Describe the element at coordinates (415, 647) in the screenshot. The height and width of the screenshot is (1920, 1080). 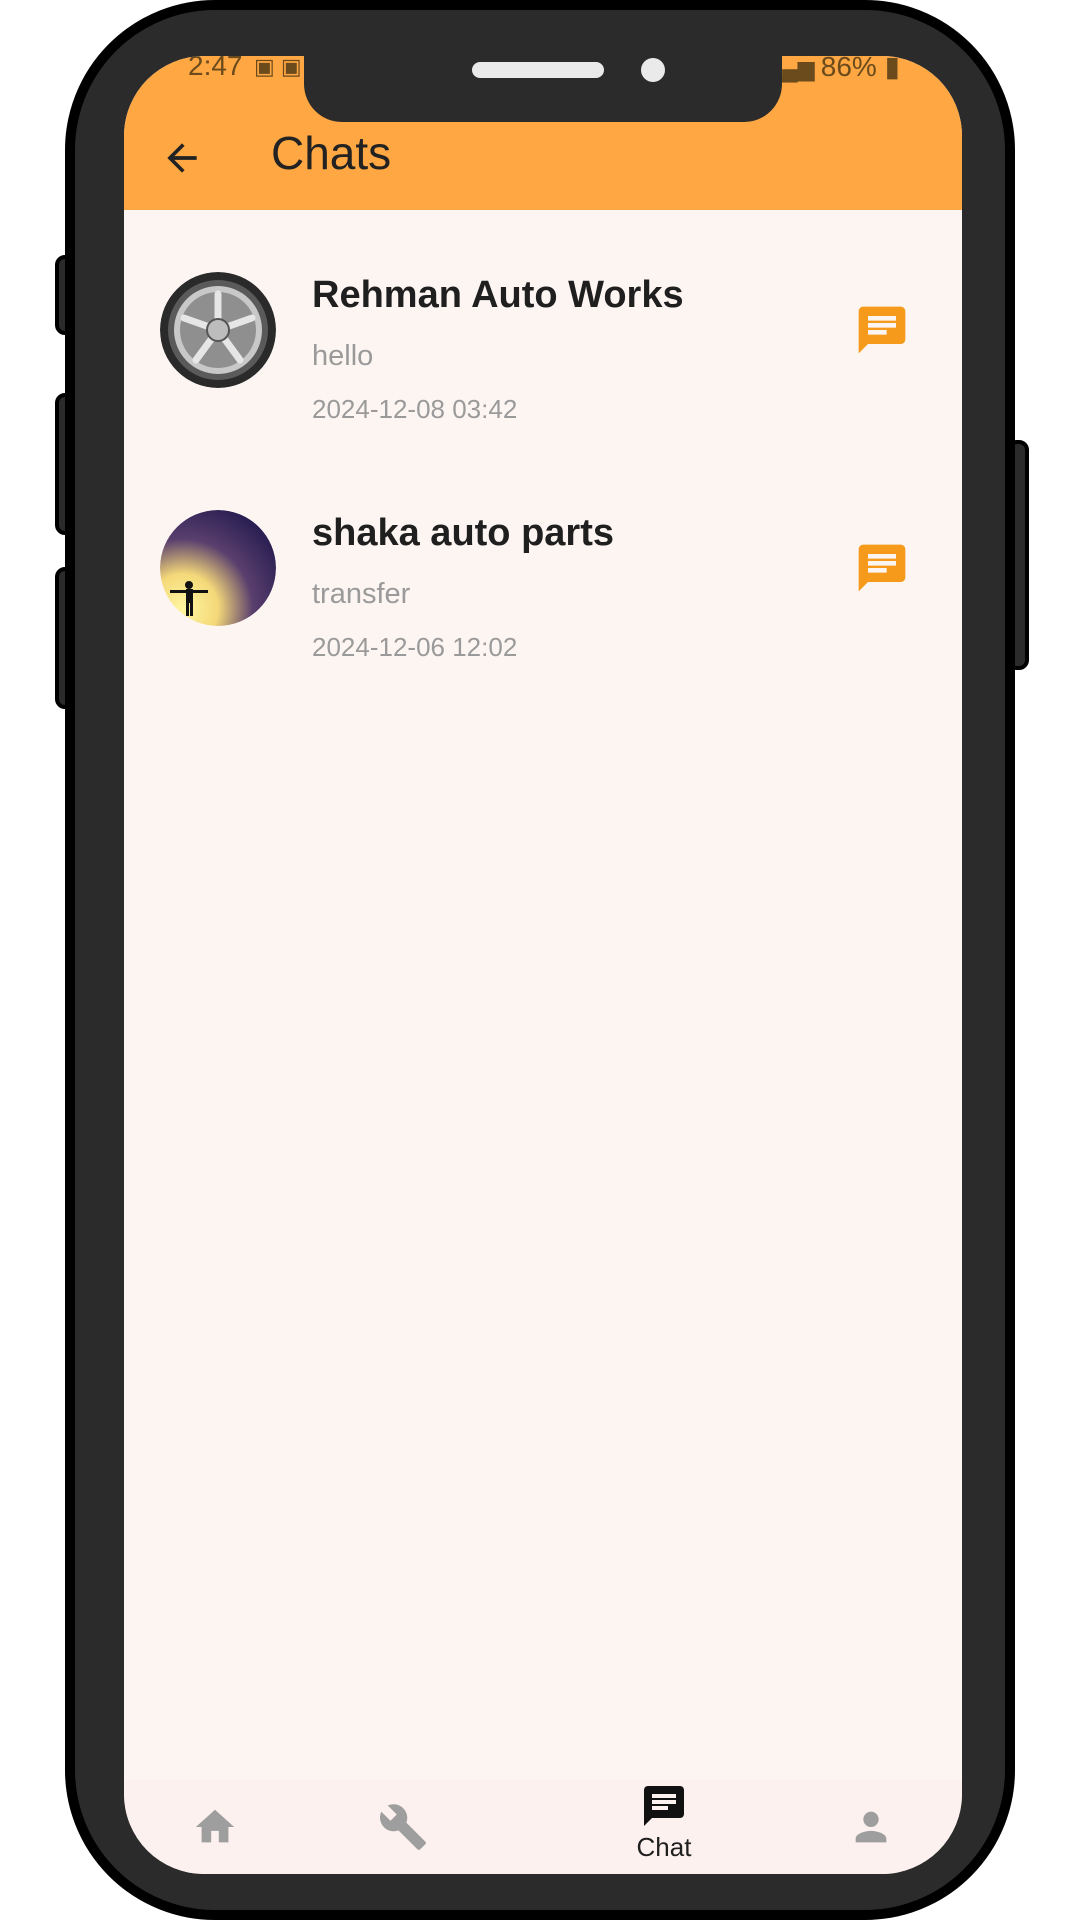
I see `chat-timestamp: 2024-12-06 12:02` at that location.